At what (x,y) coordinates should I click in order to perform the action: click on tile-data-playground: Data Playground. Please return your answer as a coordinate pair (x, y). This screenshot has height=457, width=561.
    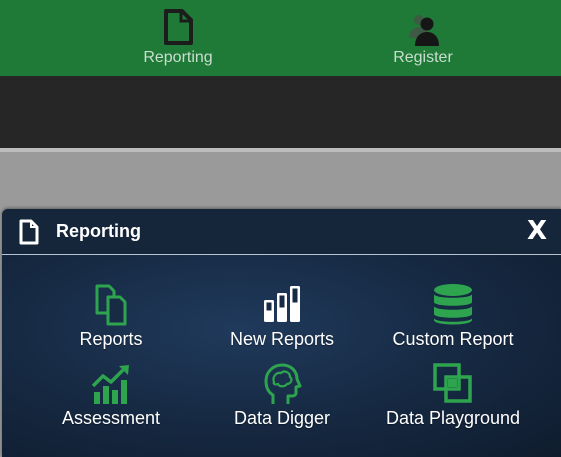
    Looking at the image, I should click on (453, 400).